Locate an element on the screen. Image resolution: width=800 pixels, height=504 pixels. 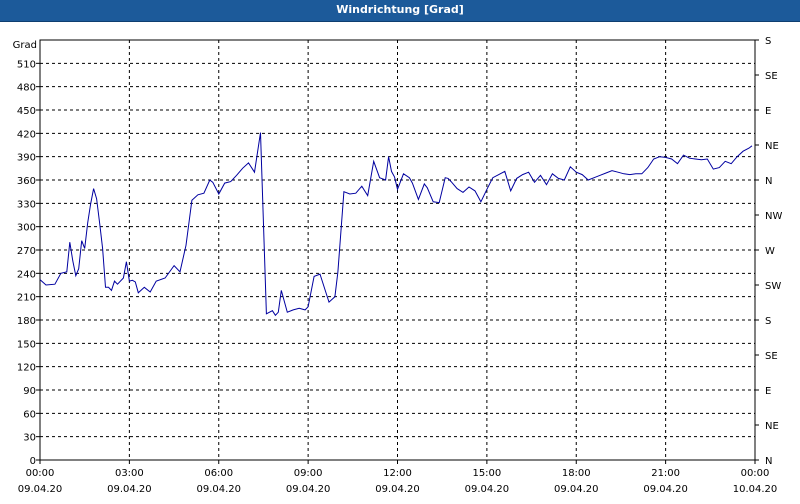
window-title: Windrichtung [Grad] is located at coordinates (400, 9).